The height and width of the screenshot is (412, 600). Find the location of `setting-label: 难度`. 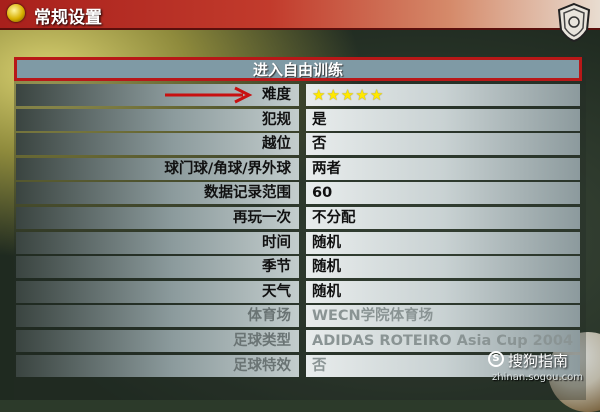

setting-label: 难度 is located at coordinates (157, 95).